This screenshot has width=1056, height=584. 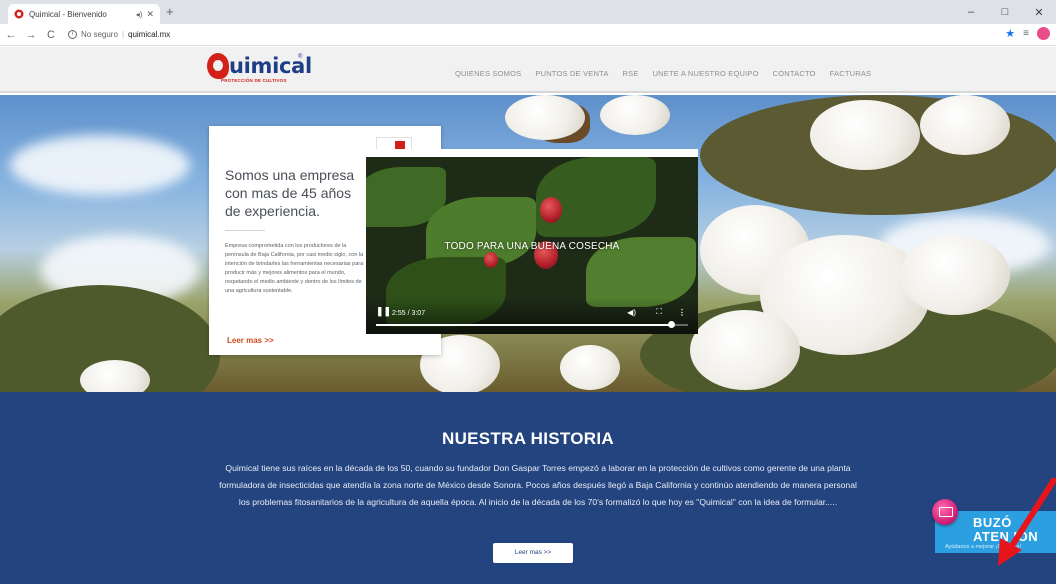 What do you see at coordinates (532, 246) in the screenshot?
I see `video-title: TODO PARA UNA BUENA COSECHA` at bounding box center [532, 246].